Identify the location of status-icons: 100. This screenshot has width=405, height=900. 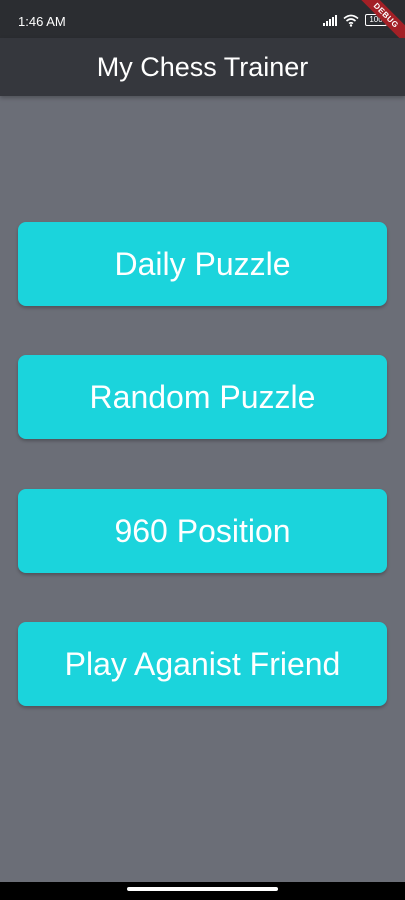
(356, 20).